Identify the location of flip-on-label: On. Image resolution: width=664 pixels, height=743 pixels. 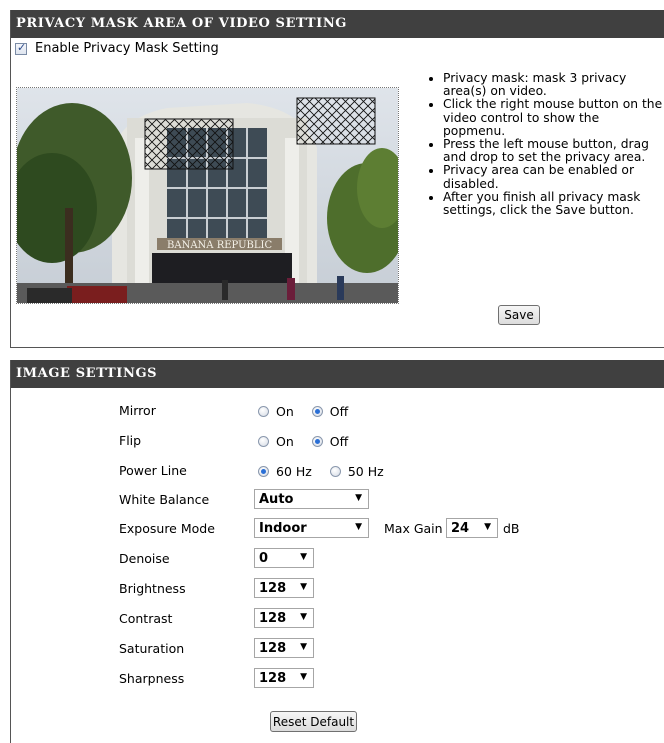
(285, 441).